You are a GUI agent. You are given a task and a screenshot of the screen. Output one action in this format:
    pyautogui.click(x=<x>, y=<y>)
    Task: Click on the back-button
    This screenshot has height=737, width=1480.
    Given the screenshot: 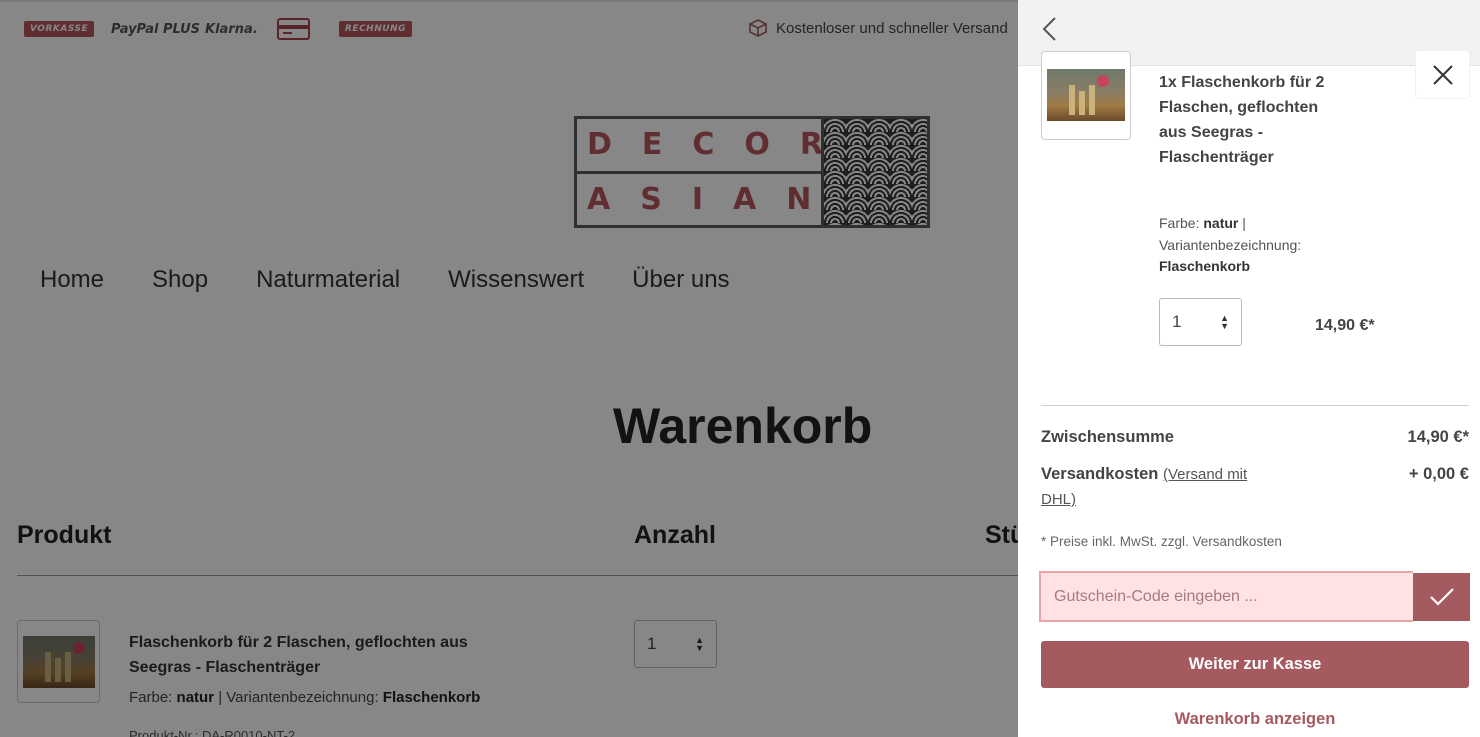 What is the action you would take?
    pyautogui.click(x=1050, y=29)
    